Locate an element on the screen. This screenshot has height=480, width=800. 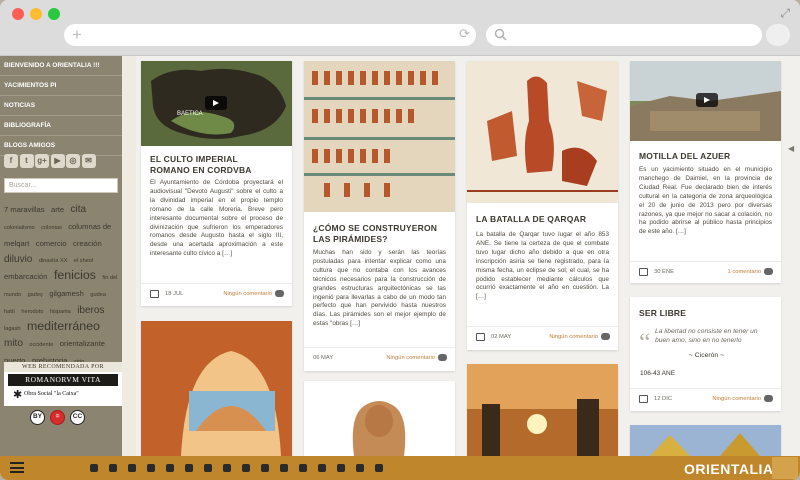
maximize-window-button is located at coordinates (54, 14).